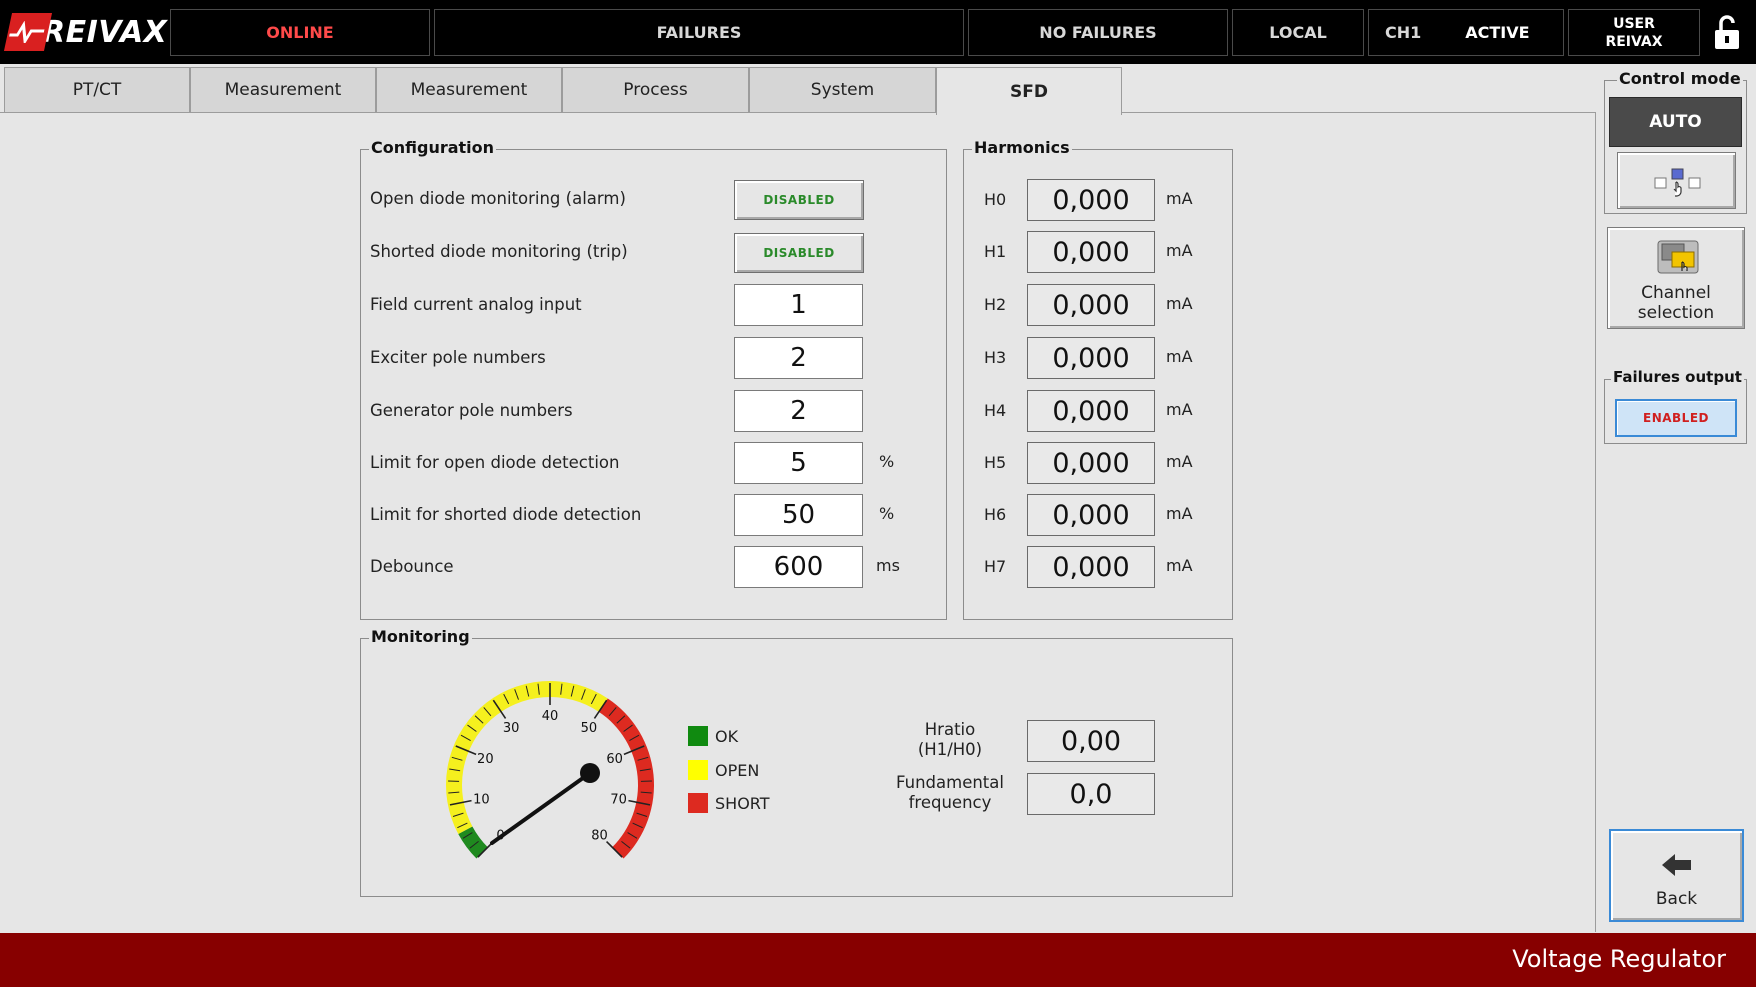 The image size is (1756, 987). What do you see at coordinates (506, 514) in the screenshot?
I see `shorted-limit-label: Limit for shorted diode detection` at bounding box center [506, 514].